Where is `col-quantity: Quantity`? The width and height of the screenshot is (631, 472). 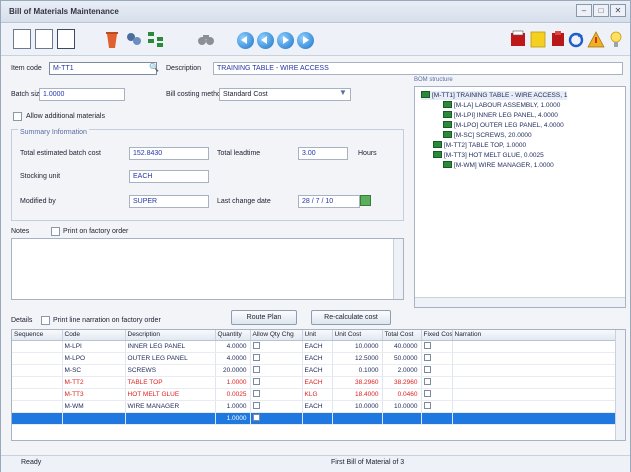
col-quantity: Quantity is located at coordinates (233, 335).